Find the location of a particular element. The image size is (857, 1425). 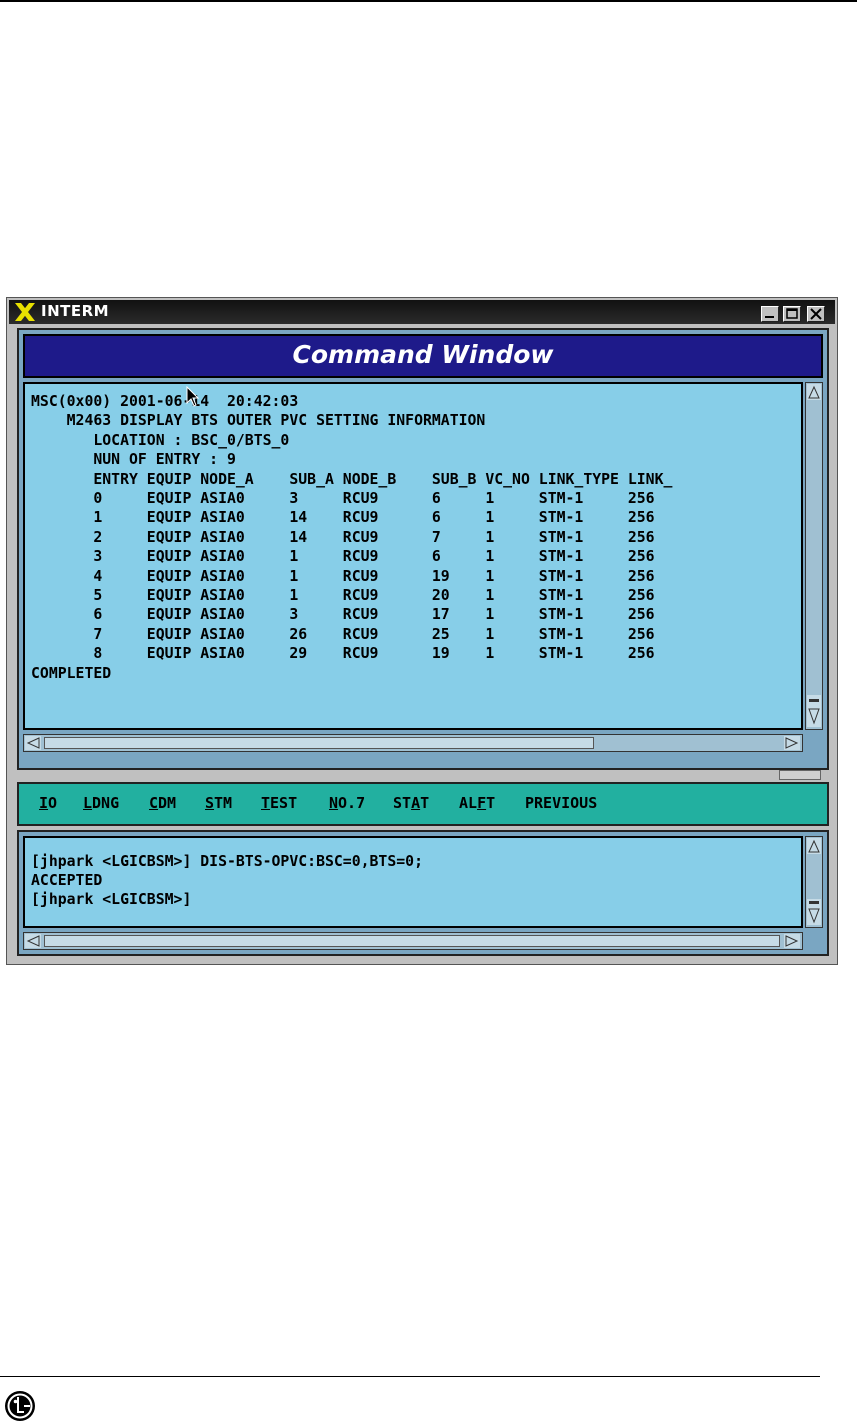

menu-item-alft: ALFT is located at coordinates (477, 803).